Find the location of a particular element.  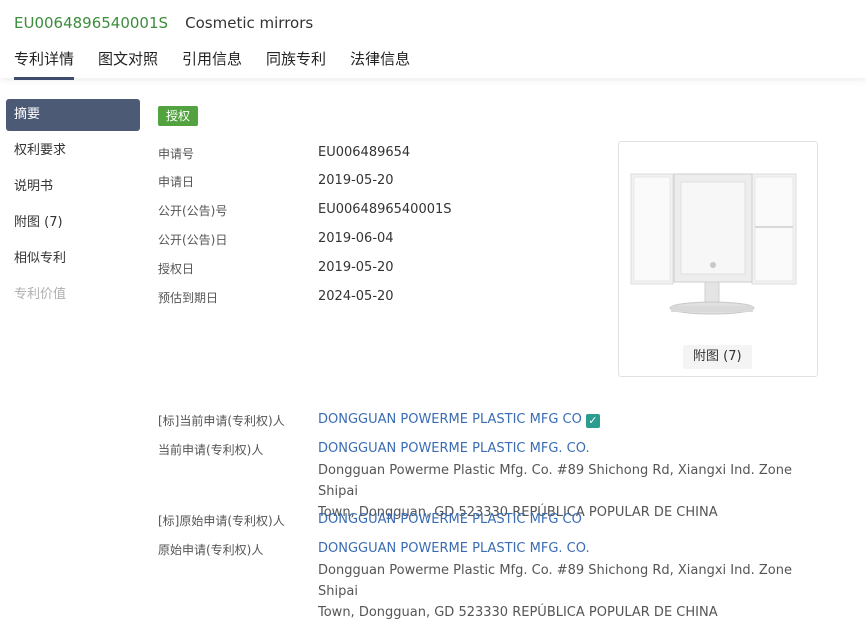

tab-family: 同族专利 is located at coordinates (296, 64).